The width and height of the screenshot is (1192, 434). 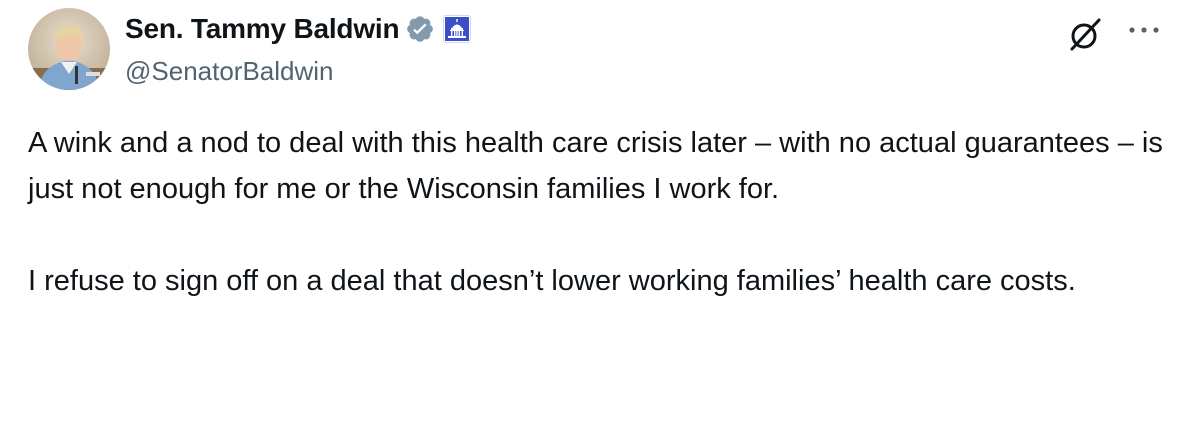 I want to click on display-name: Sen. Tammy Baldwin, so click(x=262, y=29).